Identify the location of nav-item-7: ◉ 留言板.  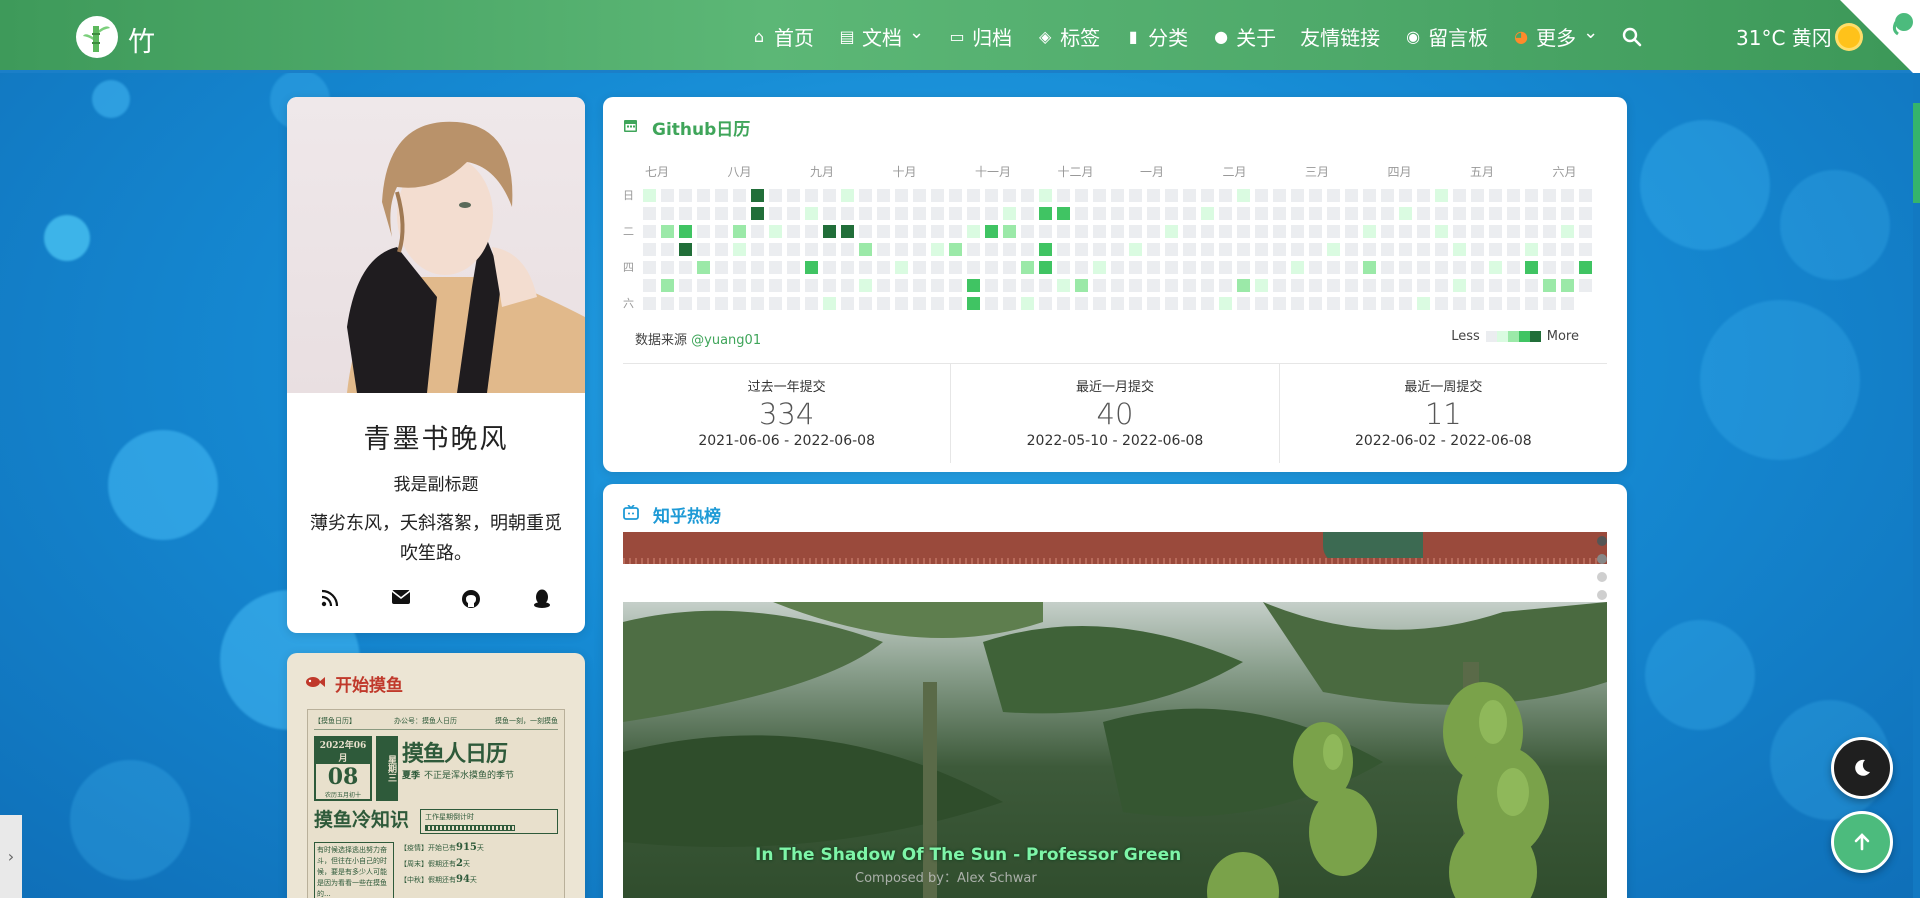
(1446, 36).